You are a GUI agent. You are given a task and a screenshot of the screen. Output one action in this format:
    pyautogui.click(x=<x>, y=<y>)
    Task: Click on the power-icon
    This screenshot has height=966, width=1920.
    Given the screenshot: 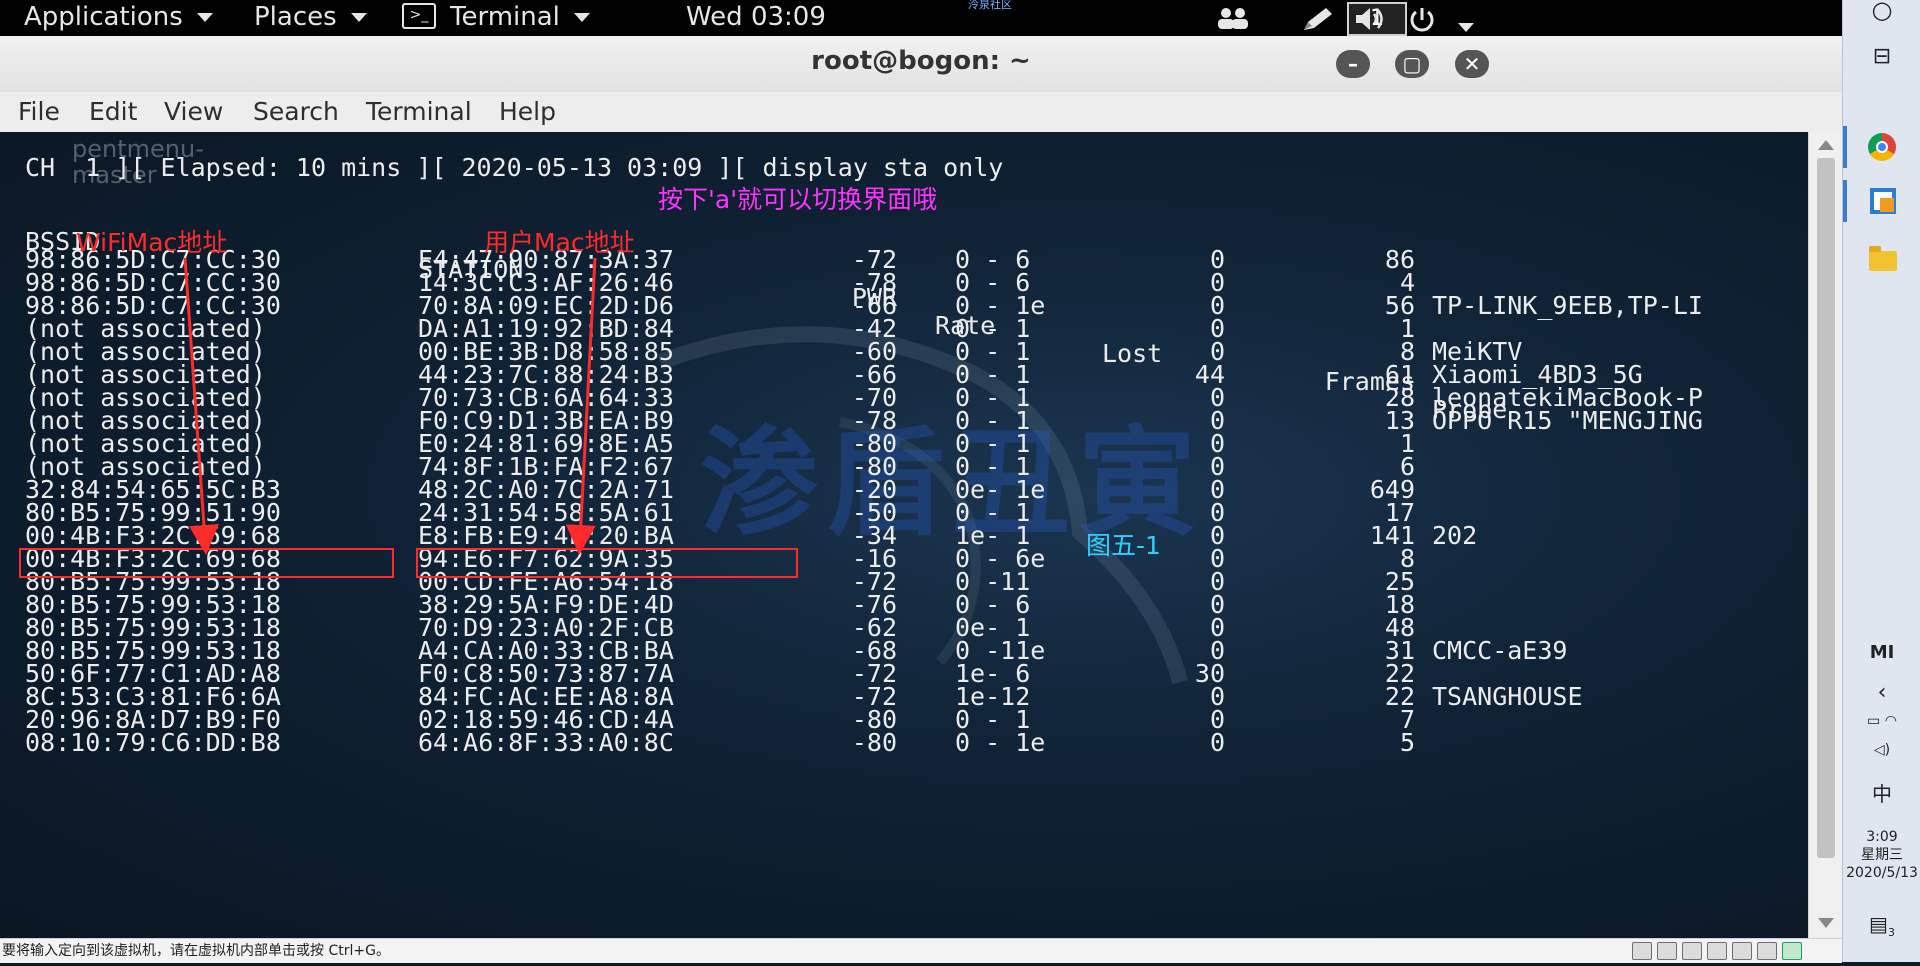 What is the action you would take?
    pyautogui.click(x=1422, y=22)
    